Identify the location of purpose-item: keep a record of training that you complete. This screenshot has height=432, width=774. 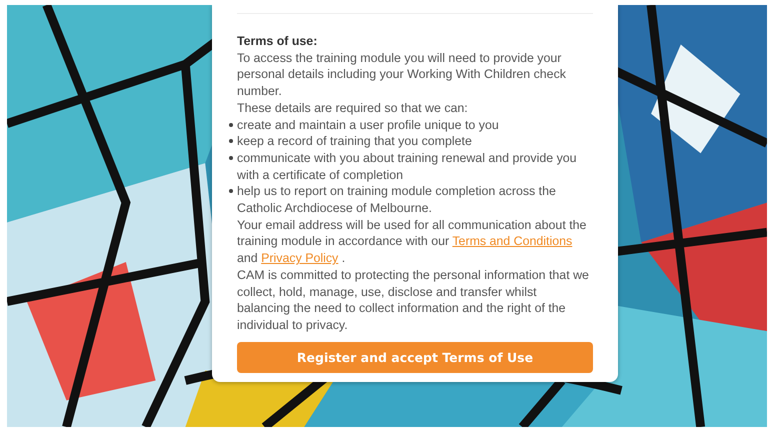
(354, 141).